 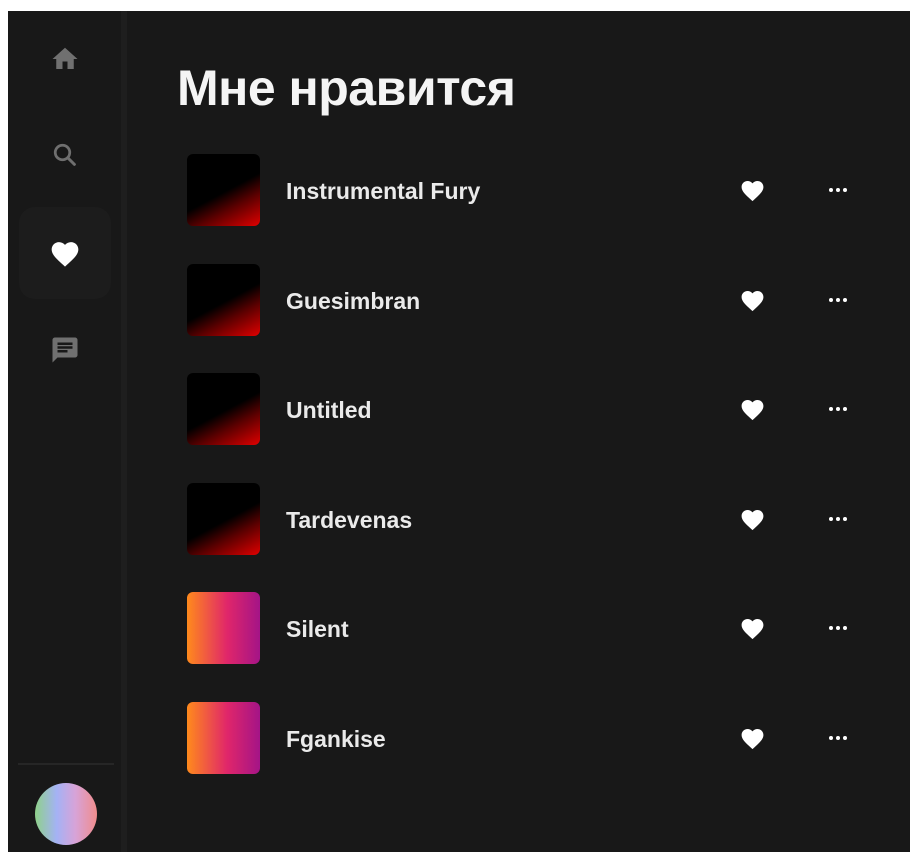 I want to click on track-title: Instrumental Fury, so click(x=383, y=191).